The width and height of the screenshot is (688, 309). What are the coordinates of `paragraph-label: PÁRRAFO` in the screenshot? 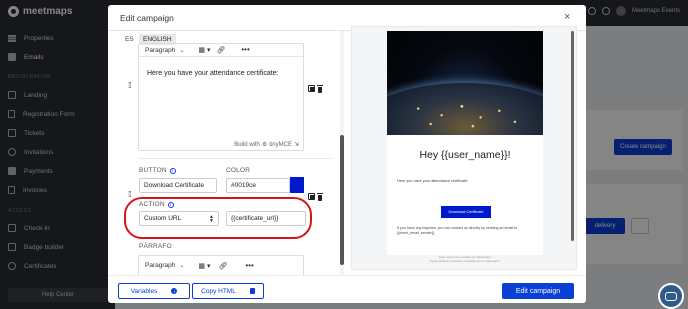 It's located at (155, 246).